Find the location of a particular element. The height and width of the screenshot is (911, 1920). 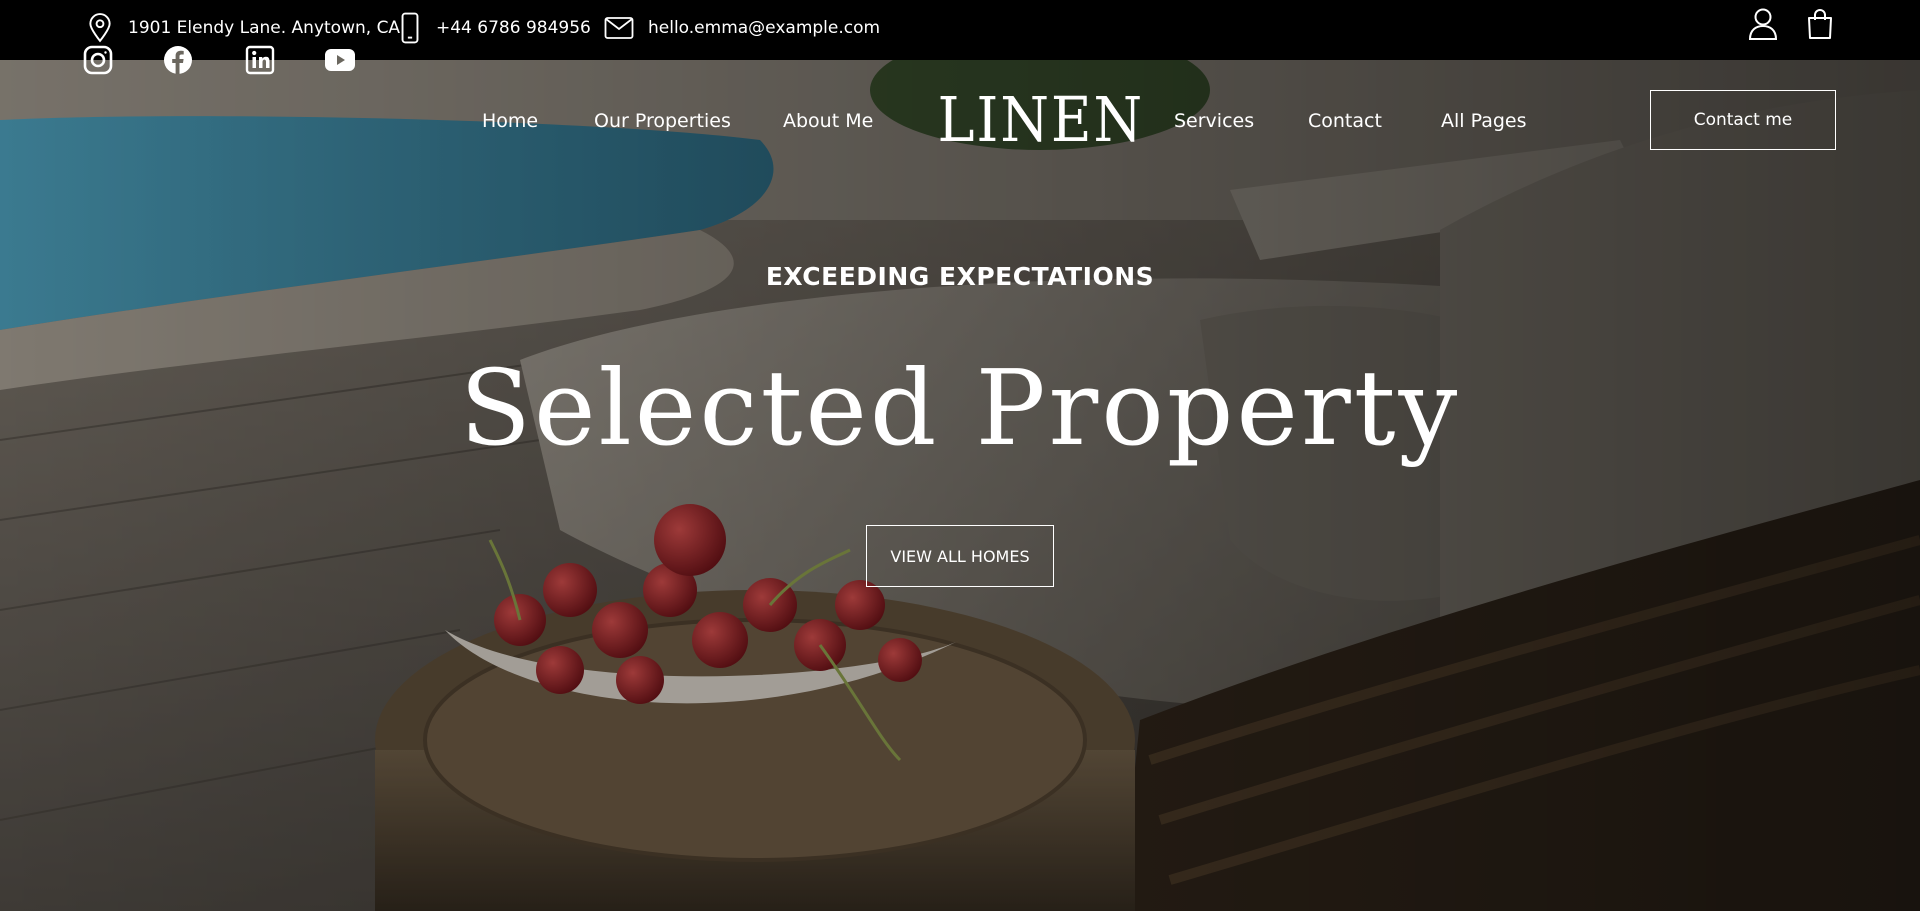

instagram-icon is located at coordinates (98, 60).